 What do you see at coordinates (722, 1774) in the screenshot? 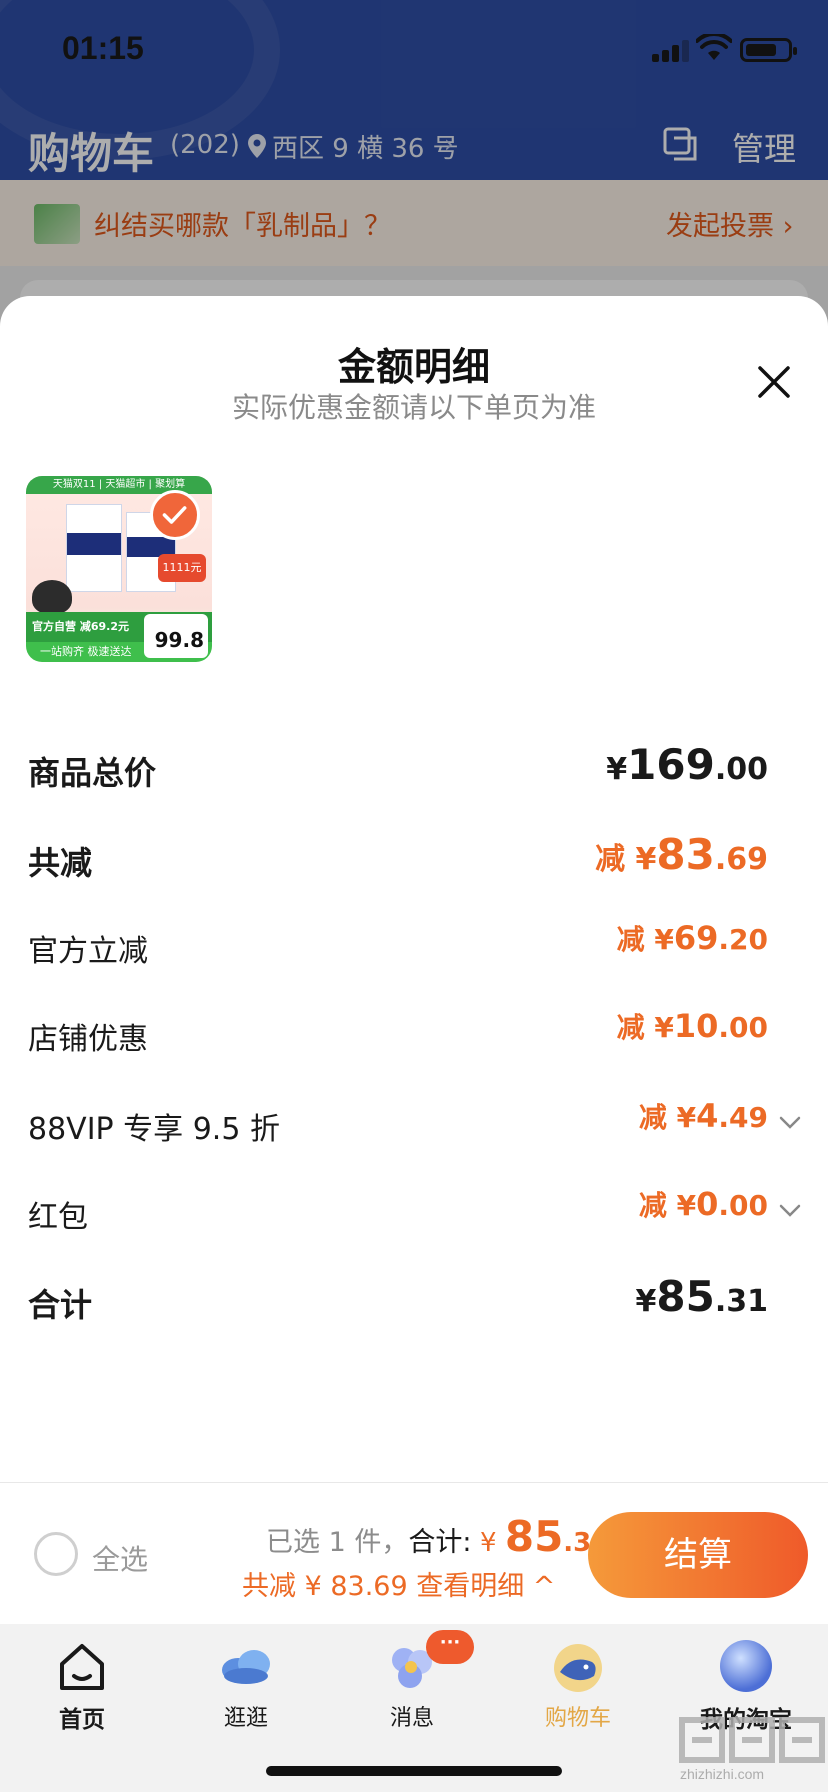
I see `watermark-text: zhizhizhi.com` at bounding box center [722, 1774].